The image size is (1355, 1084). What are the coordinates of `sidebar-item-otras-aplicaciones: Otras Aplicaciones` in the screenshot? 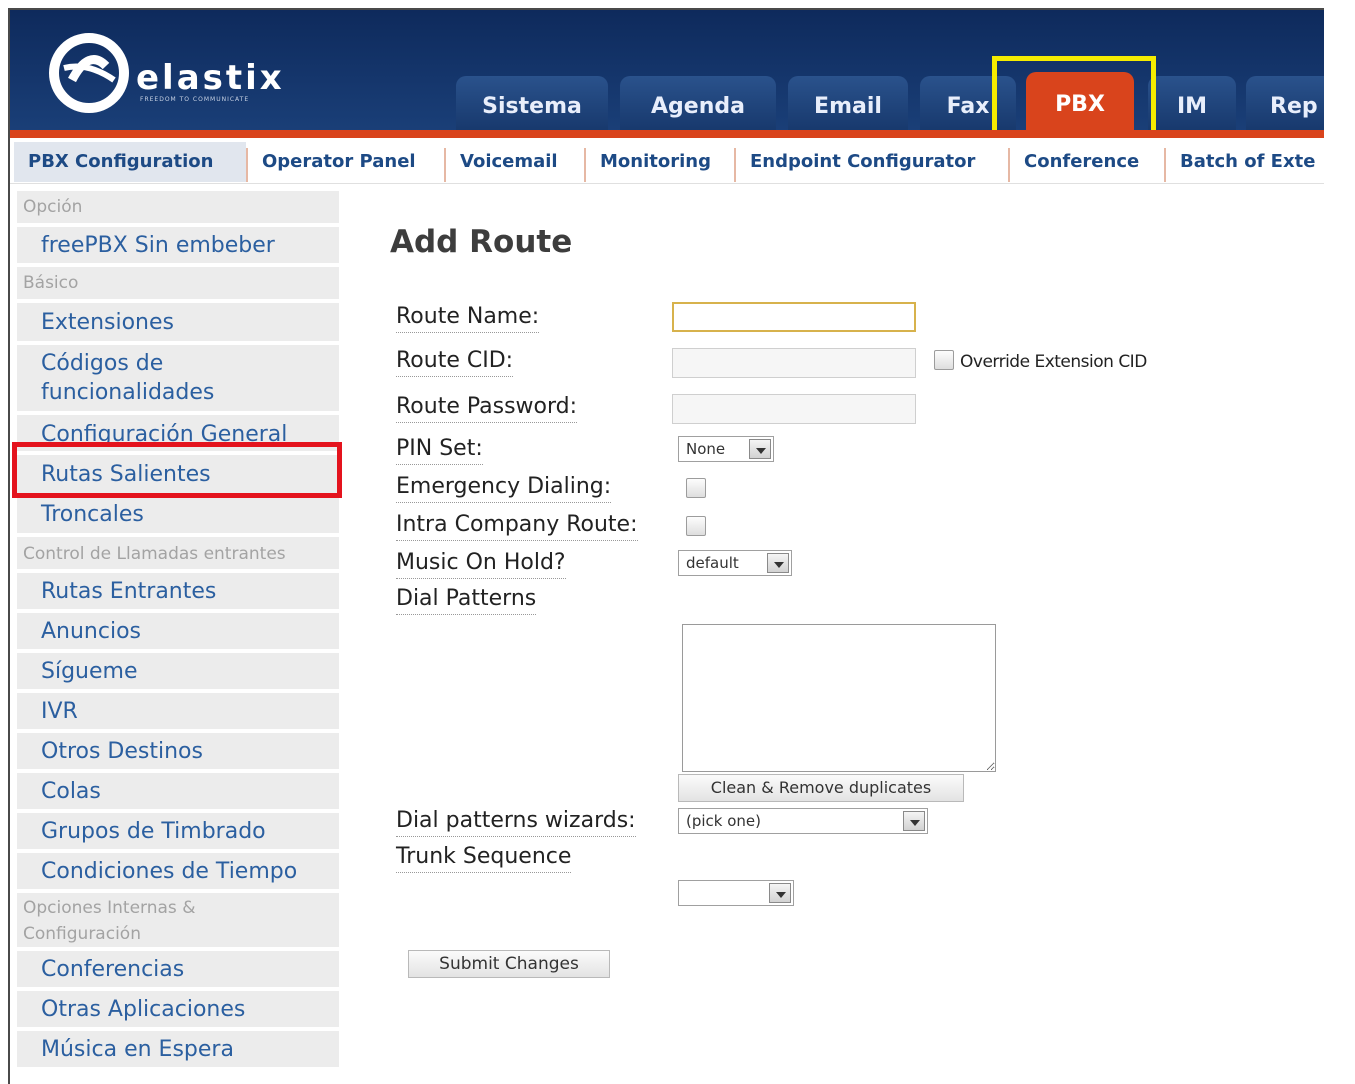 It's located at (178, 1009).